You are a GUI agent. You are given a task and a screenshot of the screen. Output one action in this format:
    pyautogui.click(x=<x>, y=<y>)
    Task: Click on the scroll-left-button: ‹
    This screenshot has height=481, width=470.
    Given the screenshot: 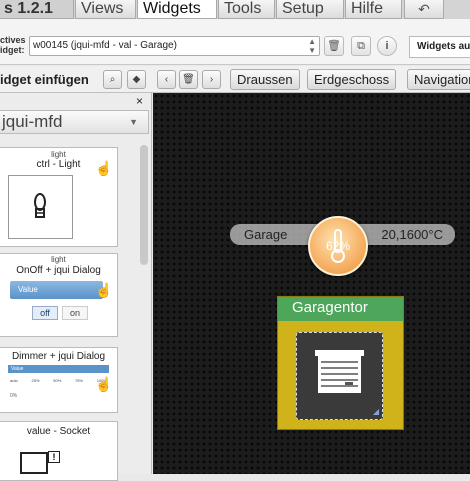 What is the action you would take?
    pyautogui.click(x=166, y=79)
    